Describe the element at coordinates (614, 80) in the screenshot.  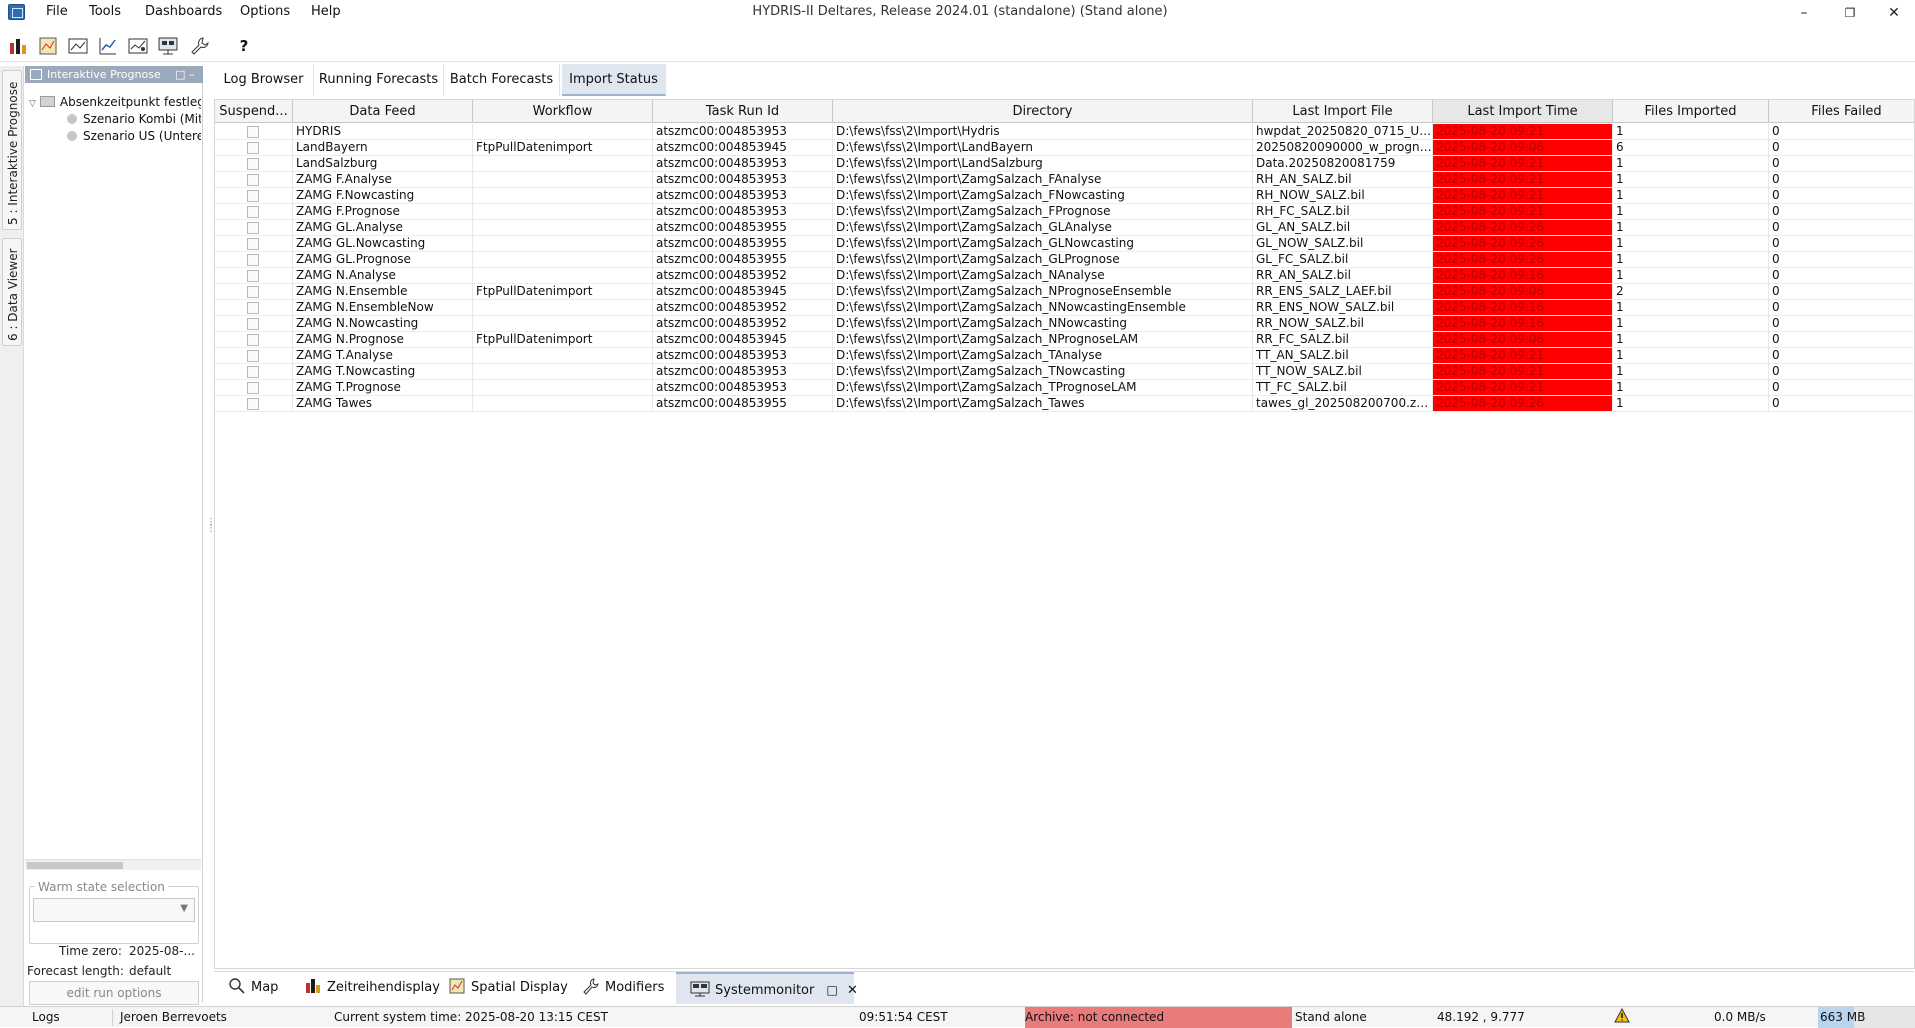
I see `tab-import-status: Import Status` at that location.